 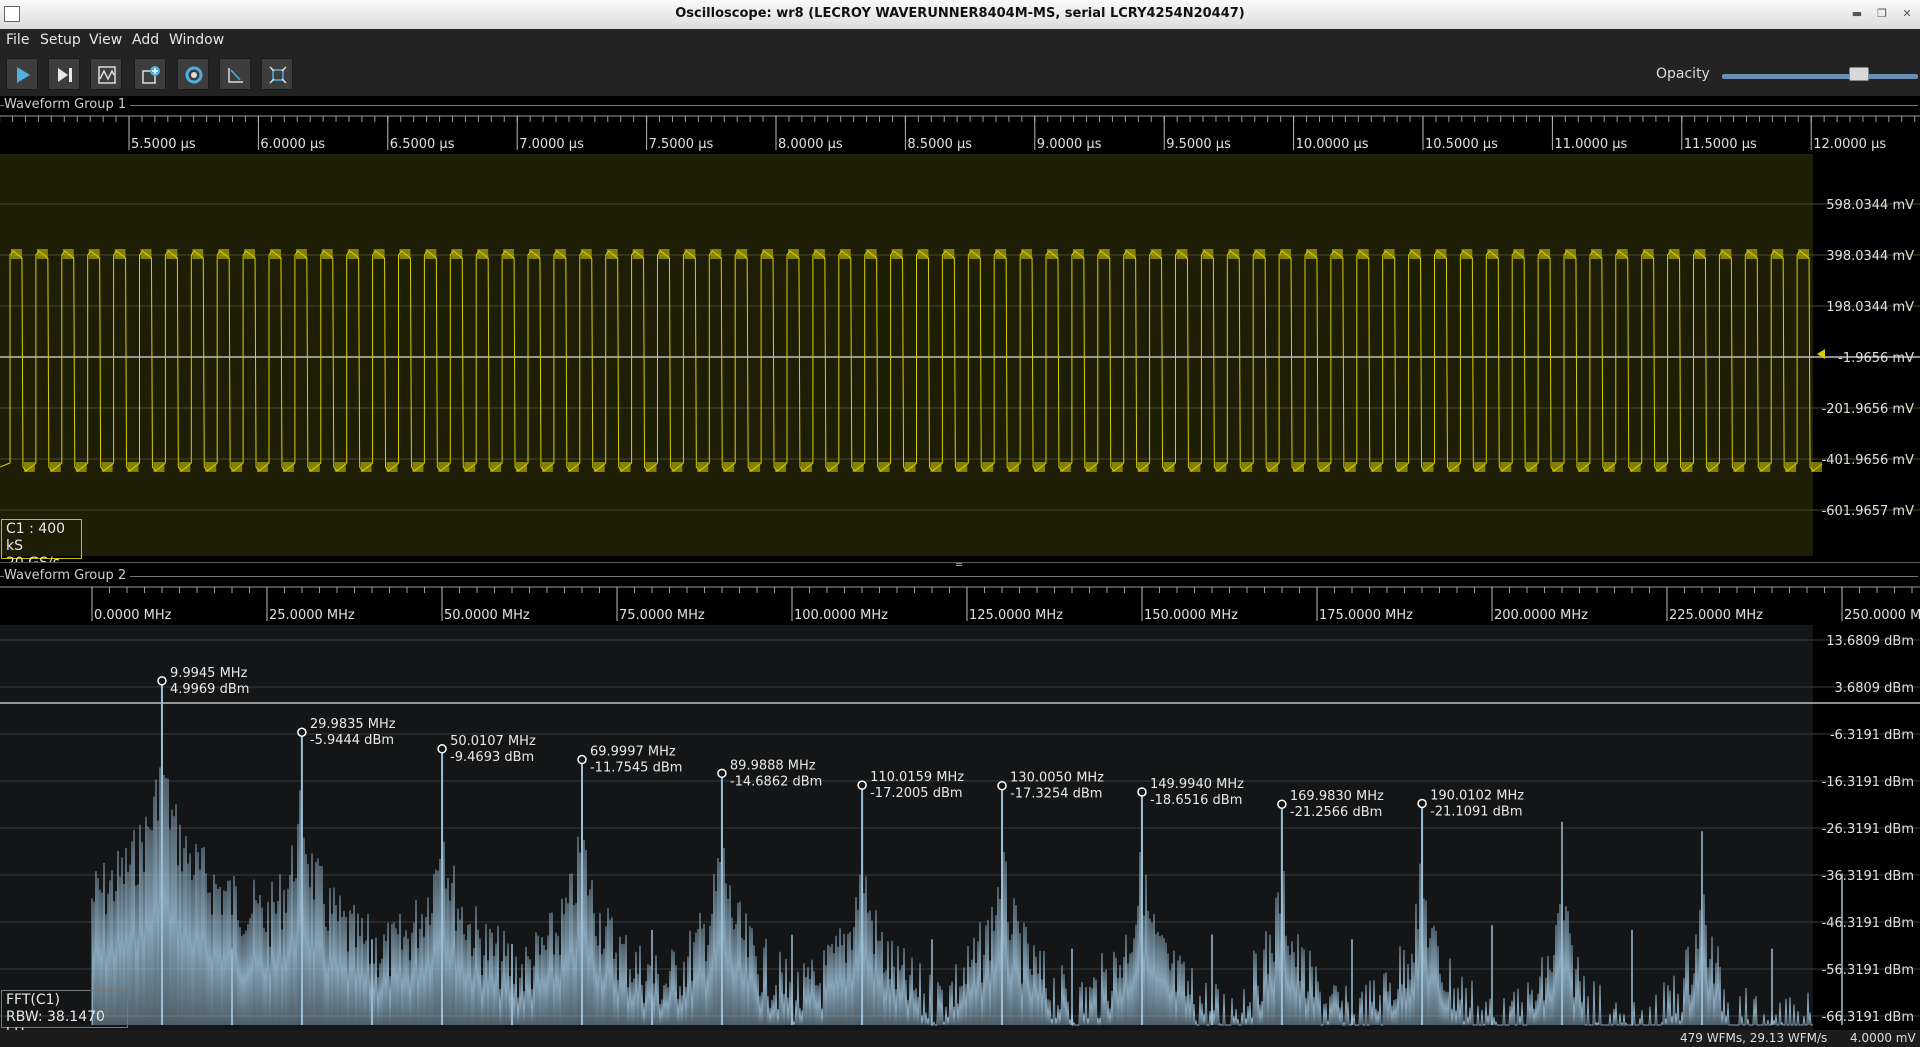 I want to click on voltage-tick-label: -201.9656 mV, so click(x=1868, y=409).